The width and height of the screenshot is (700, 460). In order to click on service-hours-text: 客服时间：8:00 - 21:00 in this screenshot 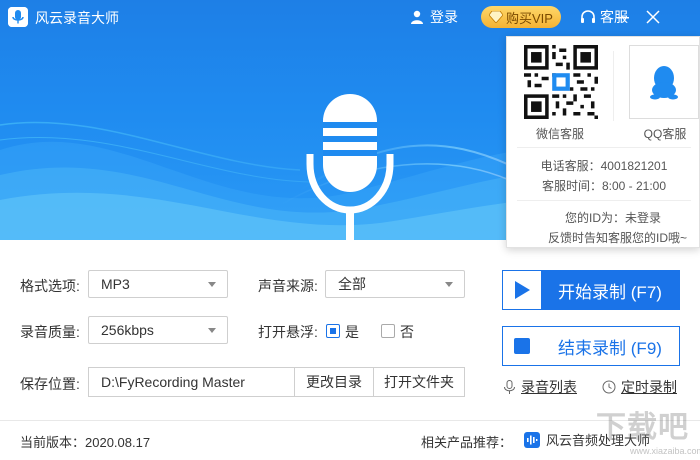, I will do `click(604, 186)`.